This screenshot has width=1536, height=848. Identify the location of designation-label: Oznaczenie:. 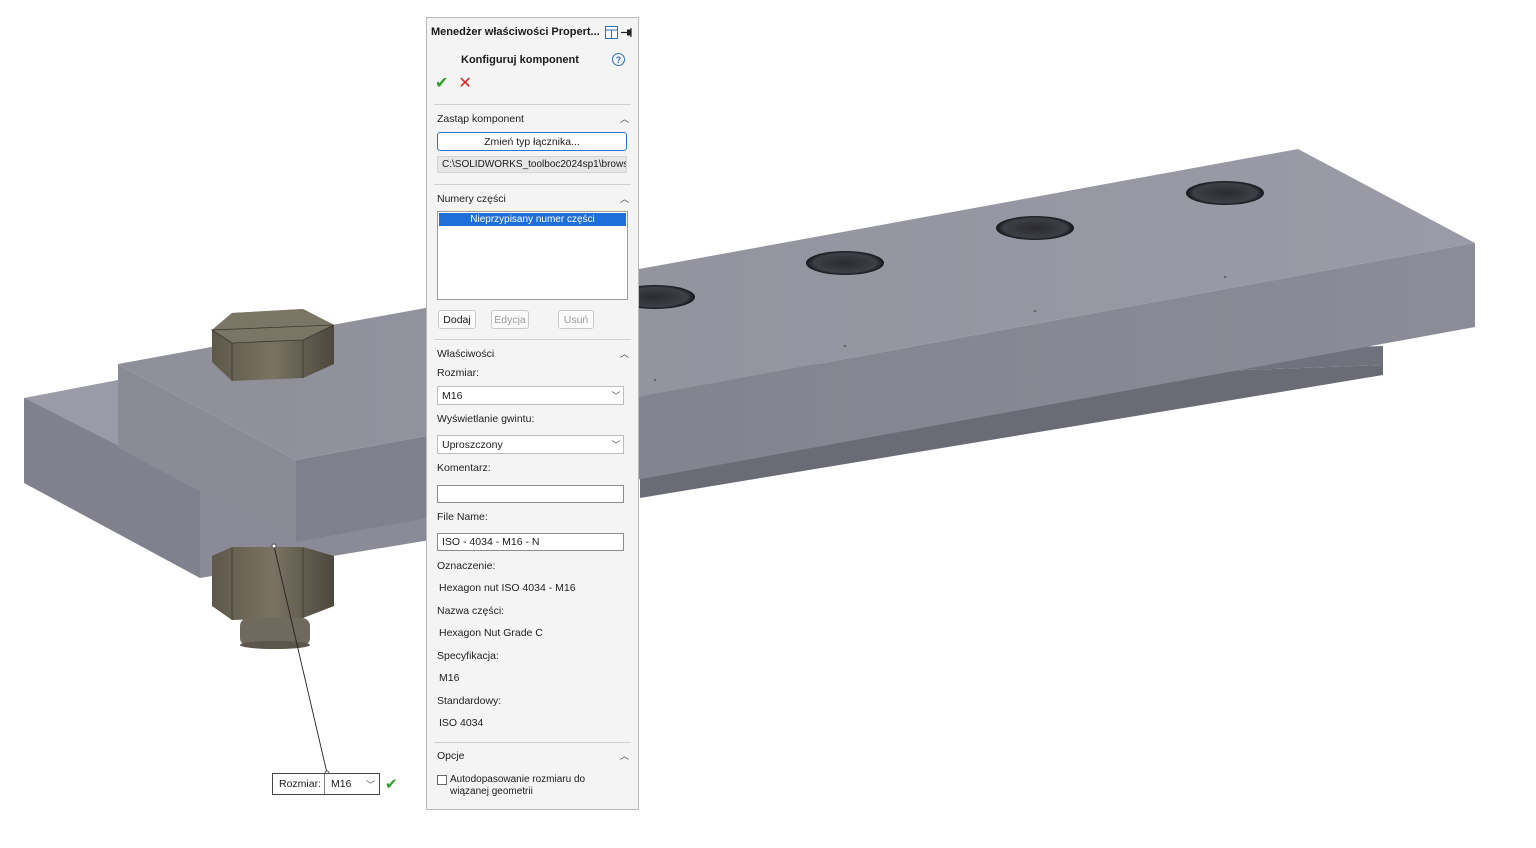
(466, 566).